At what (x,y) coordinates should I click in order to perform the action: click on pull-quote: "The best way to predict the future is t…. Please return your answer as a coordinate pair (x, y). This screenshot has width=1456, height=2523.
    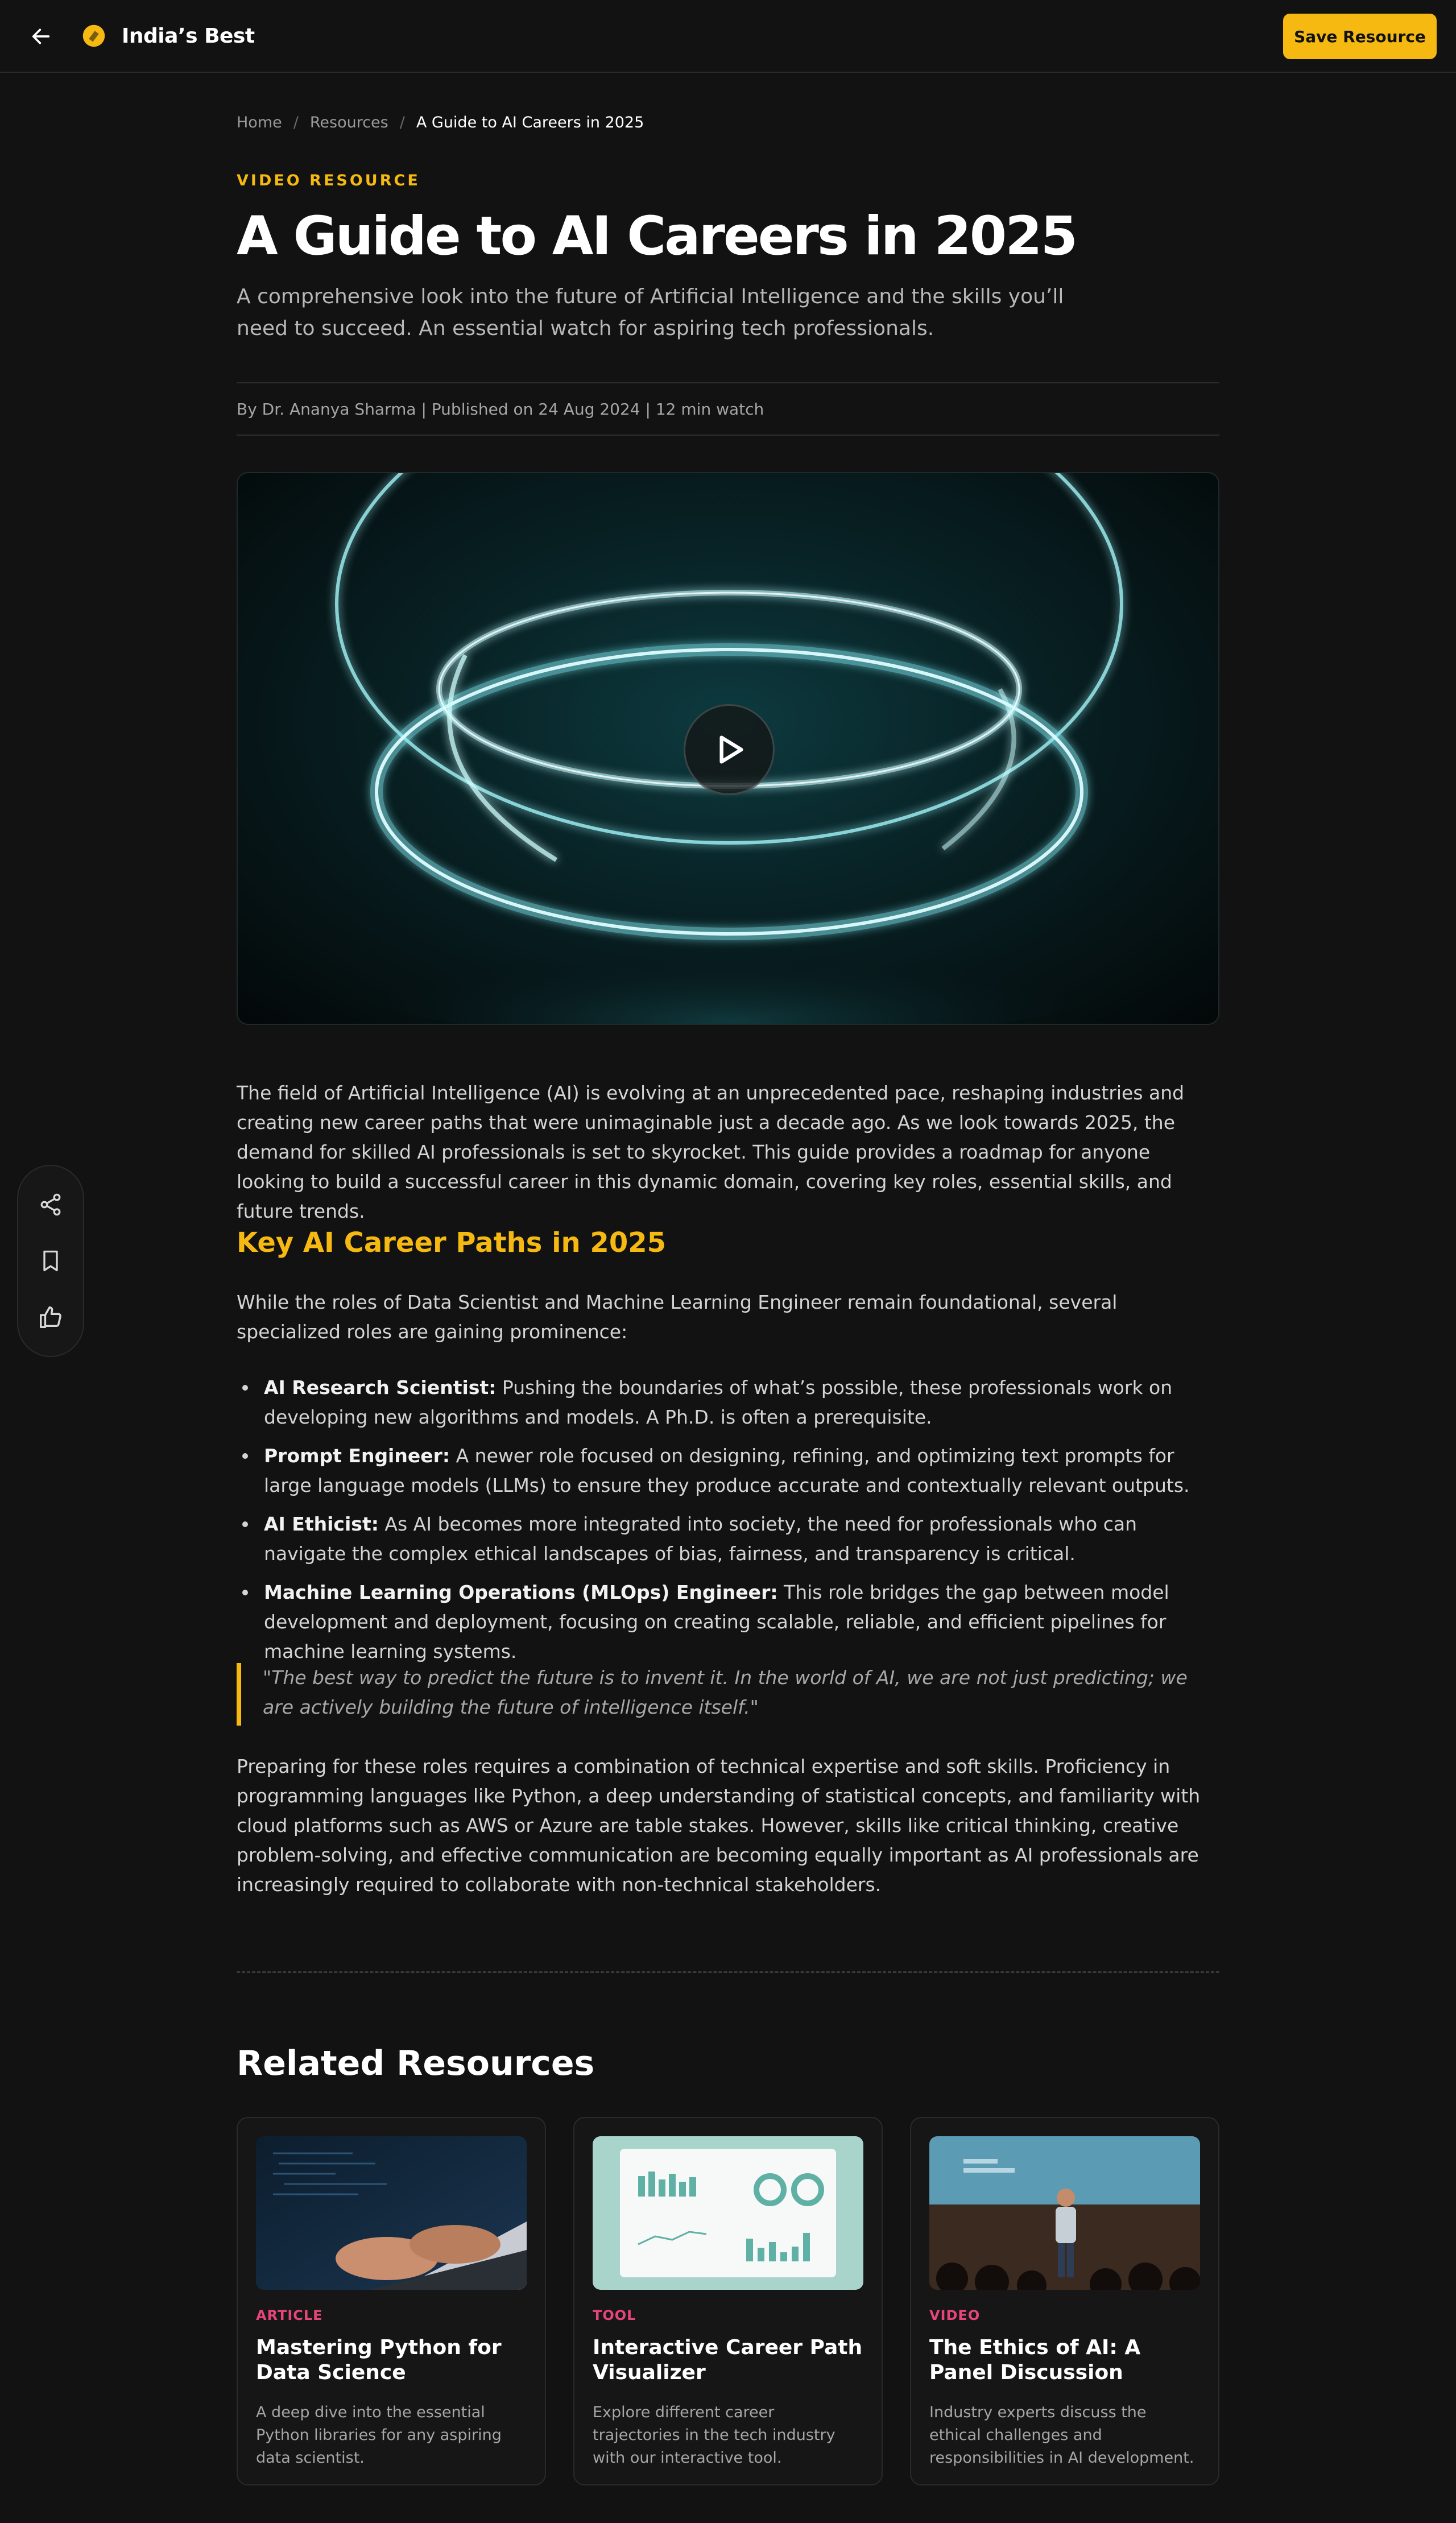
    Looking at the image, I should click on (728, 1695).